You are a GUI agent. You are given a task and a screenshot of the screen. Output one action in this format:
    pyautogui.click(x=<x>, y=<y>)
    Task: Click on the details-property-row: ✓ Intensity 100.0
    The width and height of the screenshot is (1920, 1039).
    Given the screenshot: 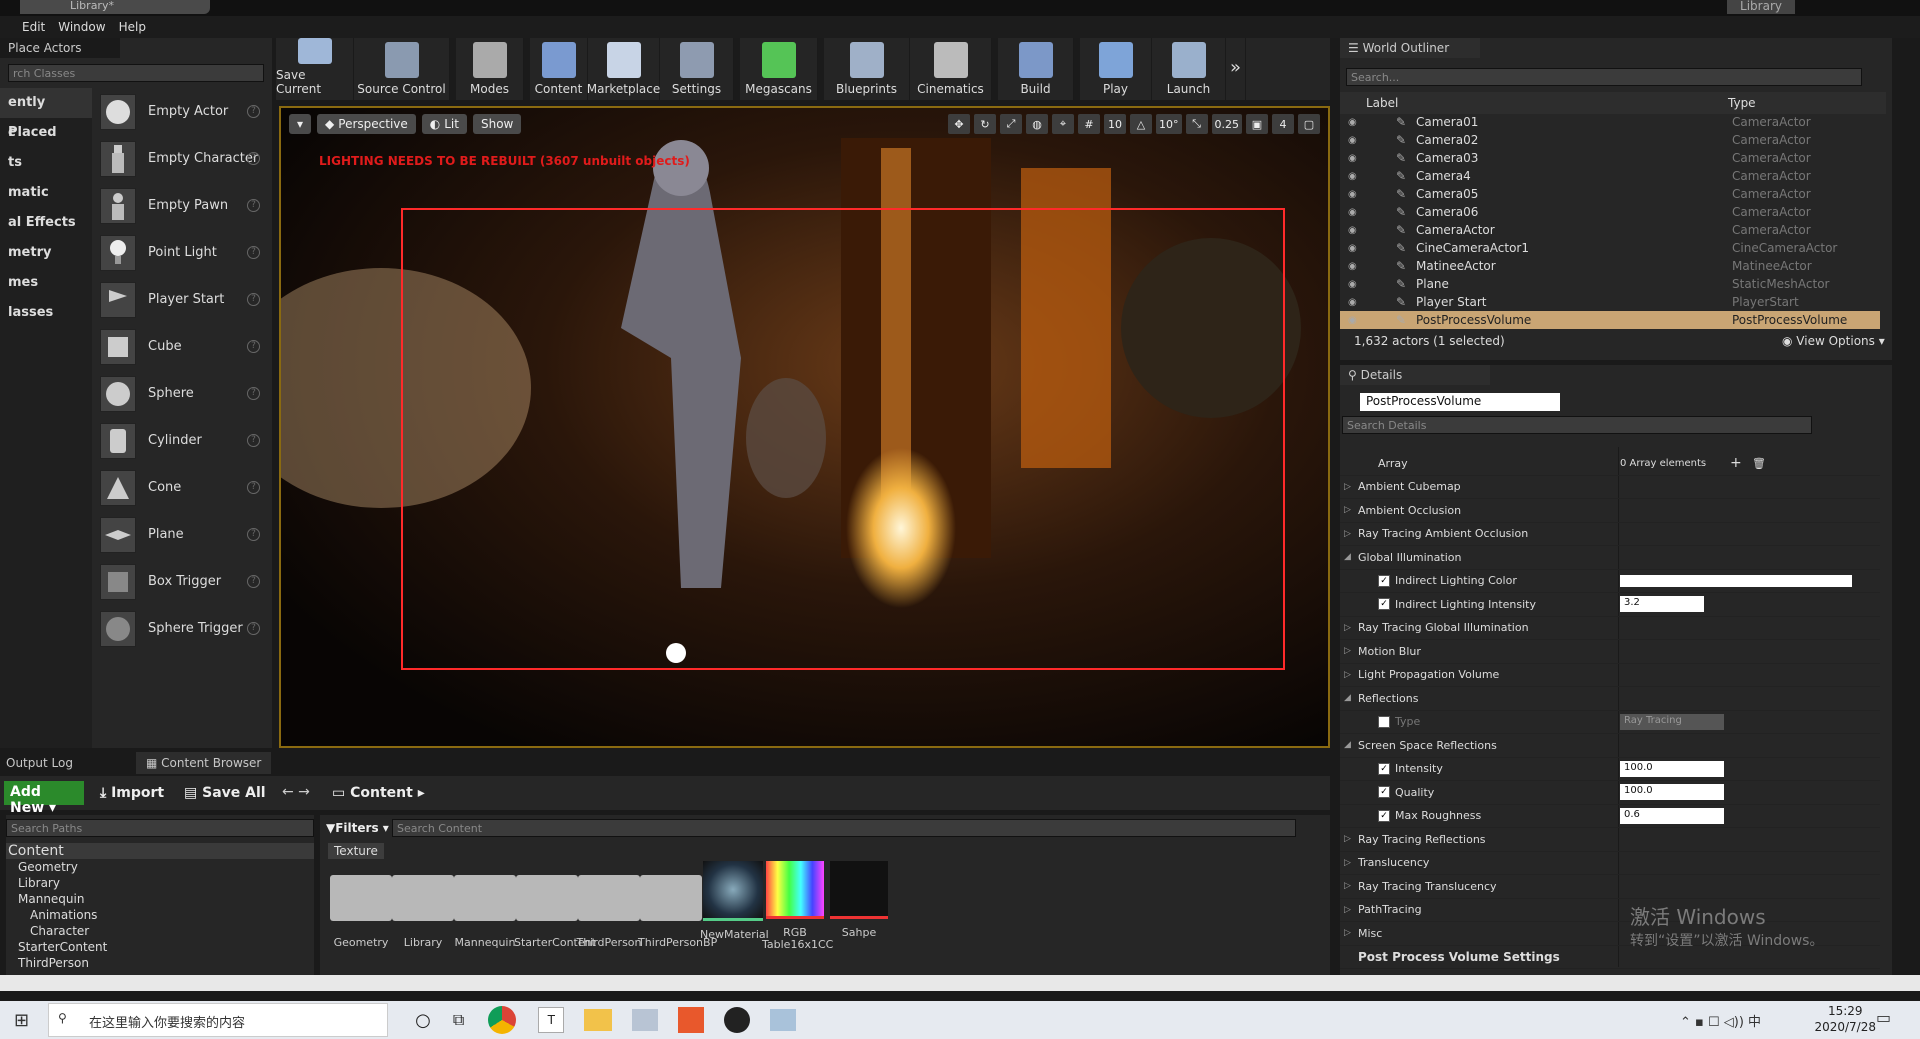 What is the action you would take?
    pyautogui.click(x=1610, y=769)
    